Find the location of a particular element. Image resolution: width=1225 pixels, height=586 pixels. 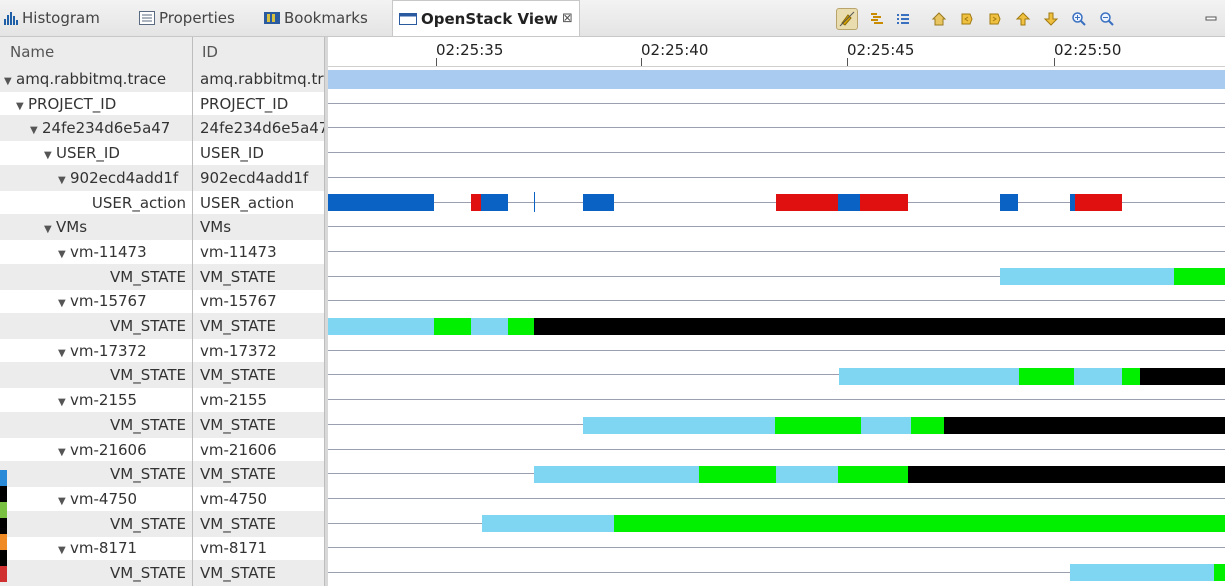

tree-row-name: ▼ PROJECT_ID is located at coordinates (95, 104).